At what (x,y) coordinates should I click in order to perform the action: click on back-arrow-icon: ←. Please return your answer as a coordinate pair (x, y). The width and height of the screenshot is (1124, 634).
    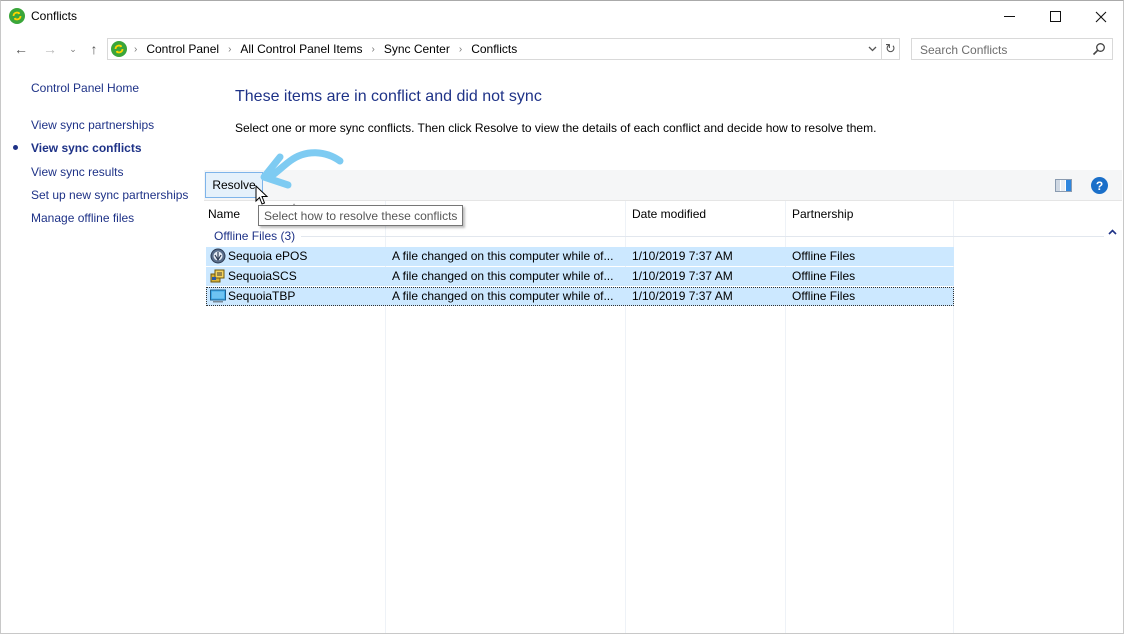
    Looking at the image, I should click on (21, 49).